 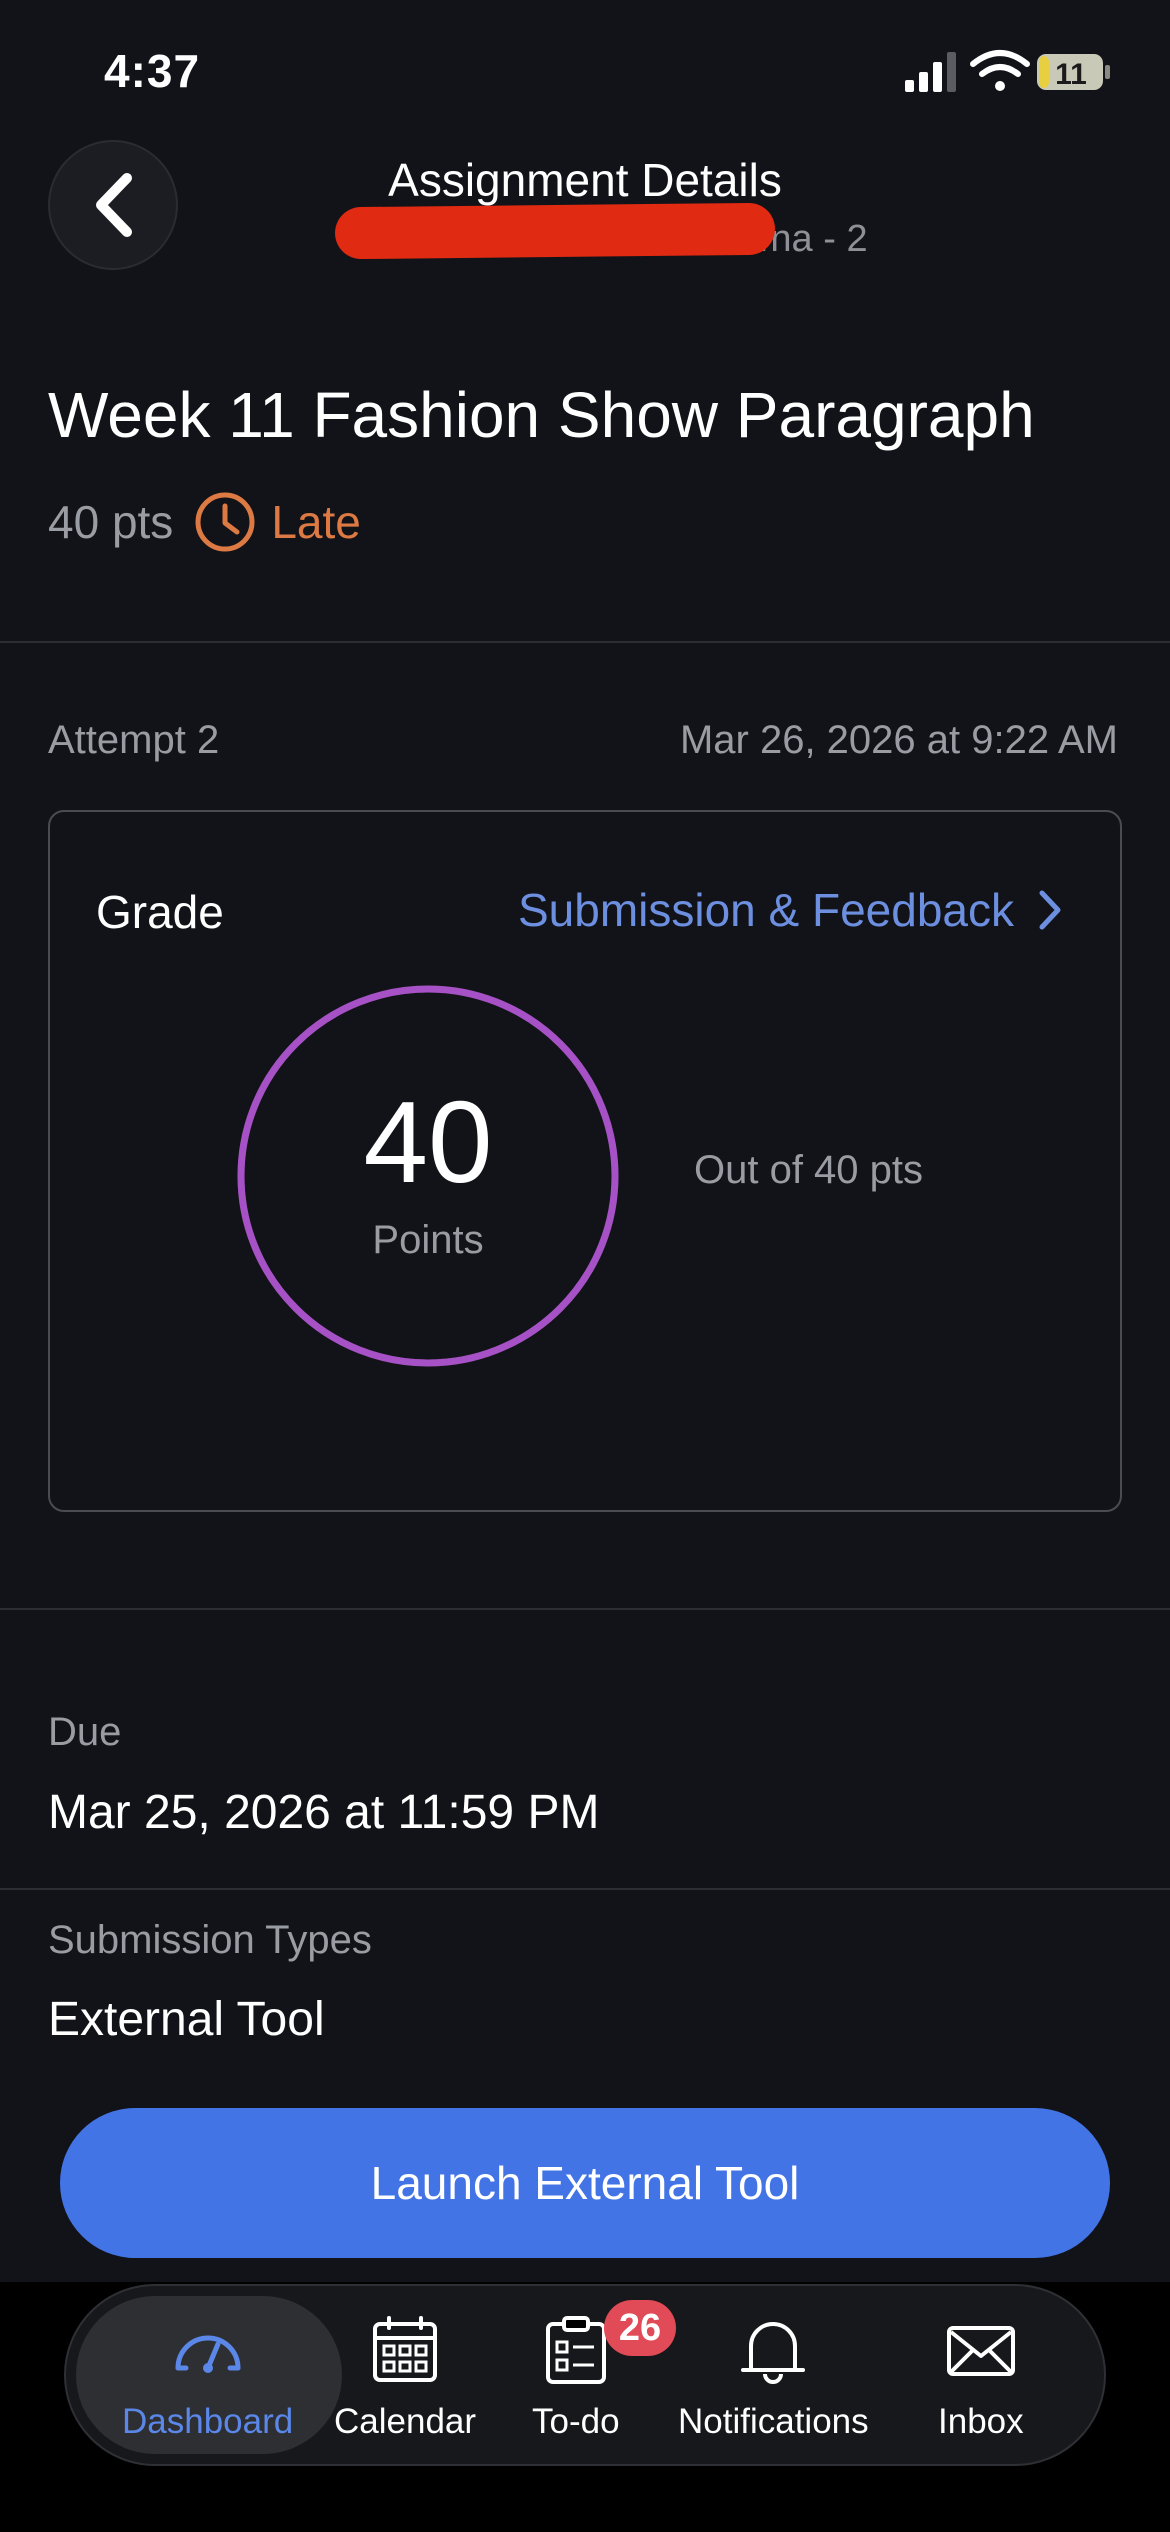 I want to click on due-value: Mar 25, 2026 at 11:59 PM, so click(x=324, y=1812).